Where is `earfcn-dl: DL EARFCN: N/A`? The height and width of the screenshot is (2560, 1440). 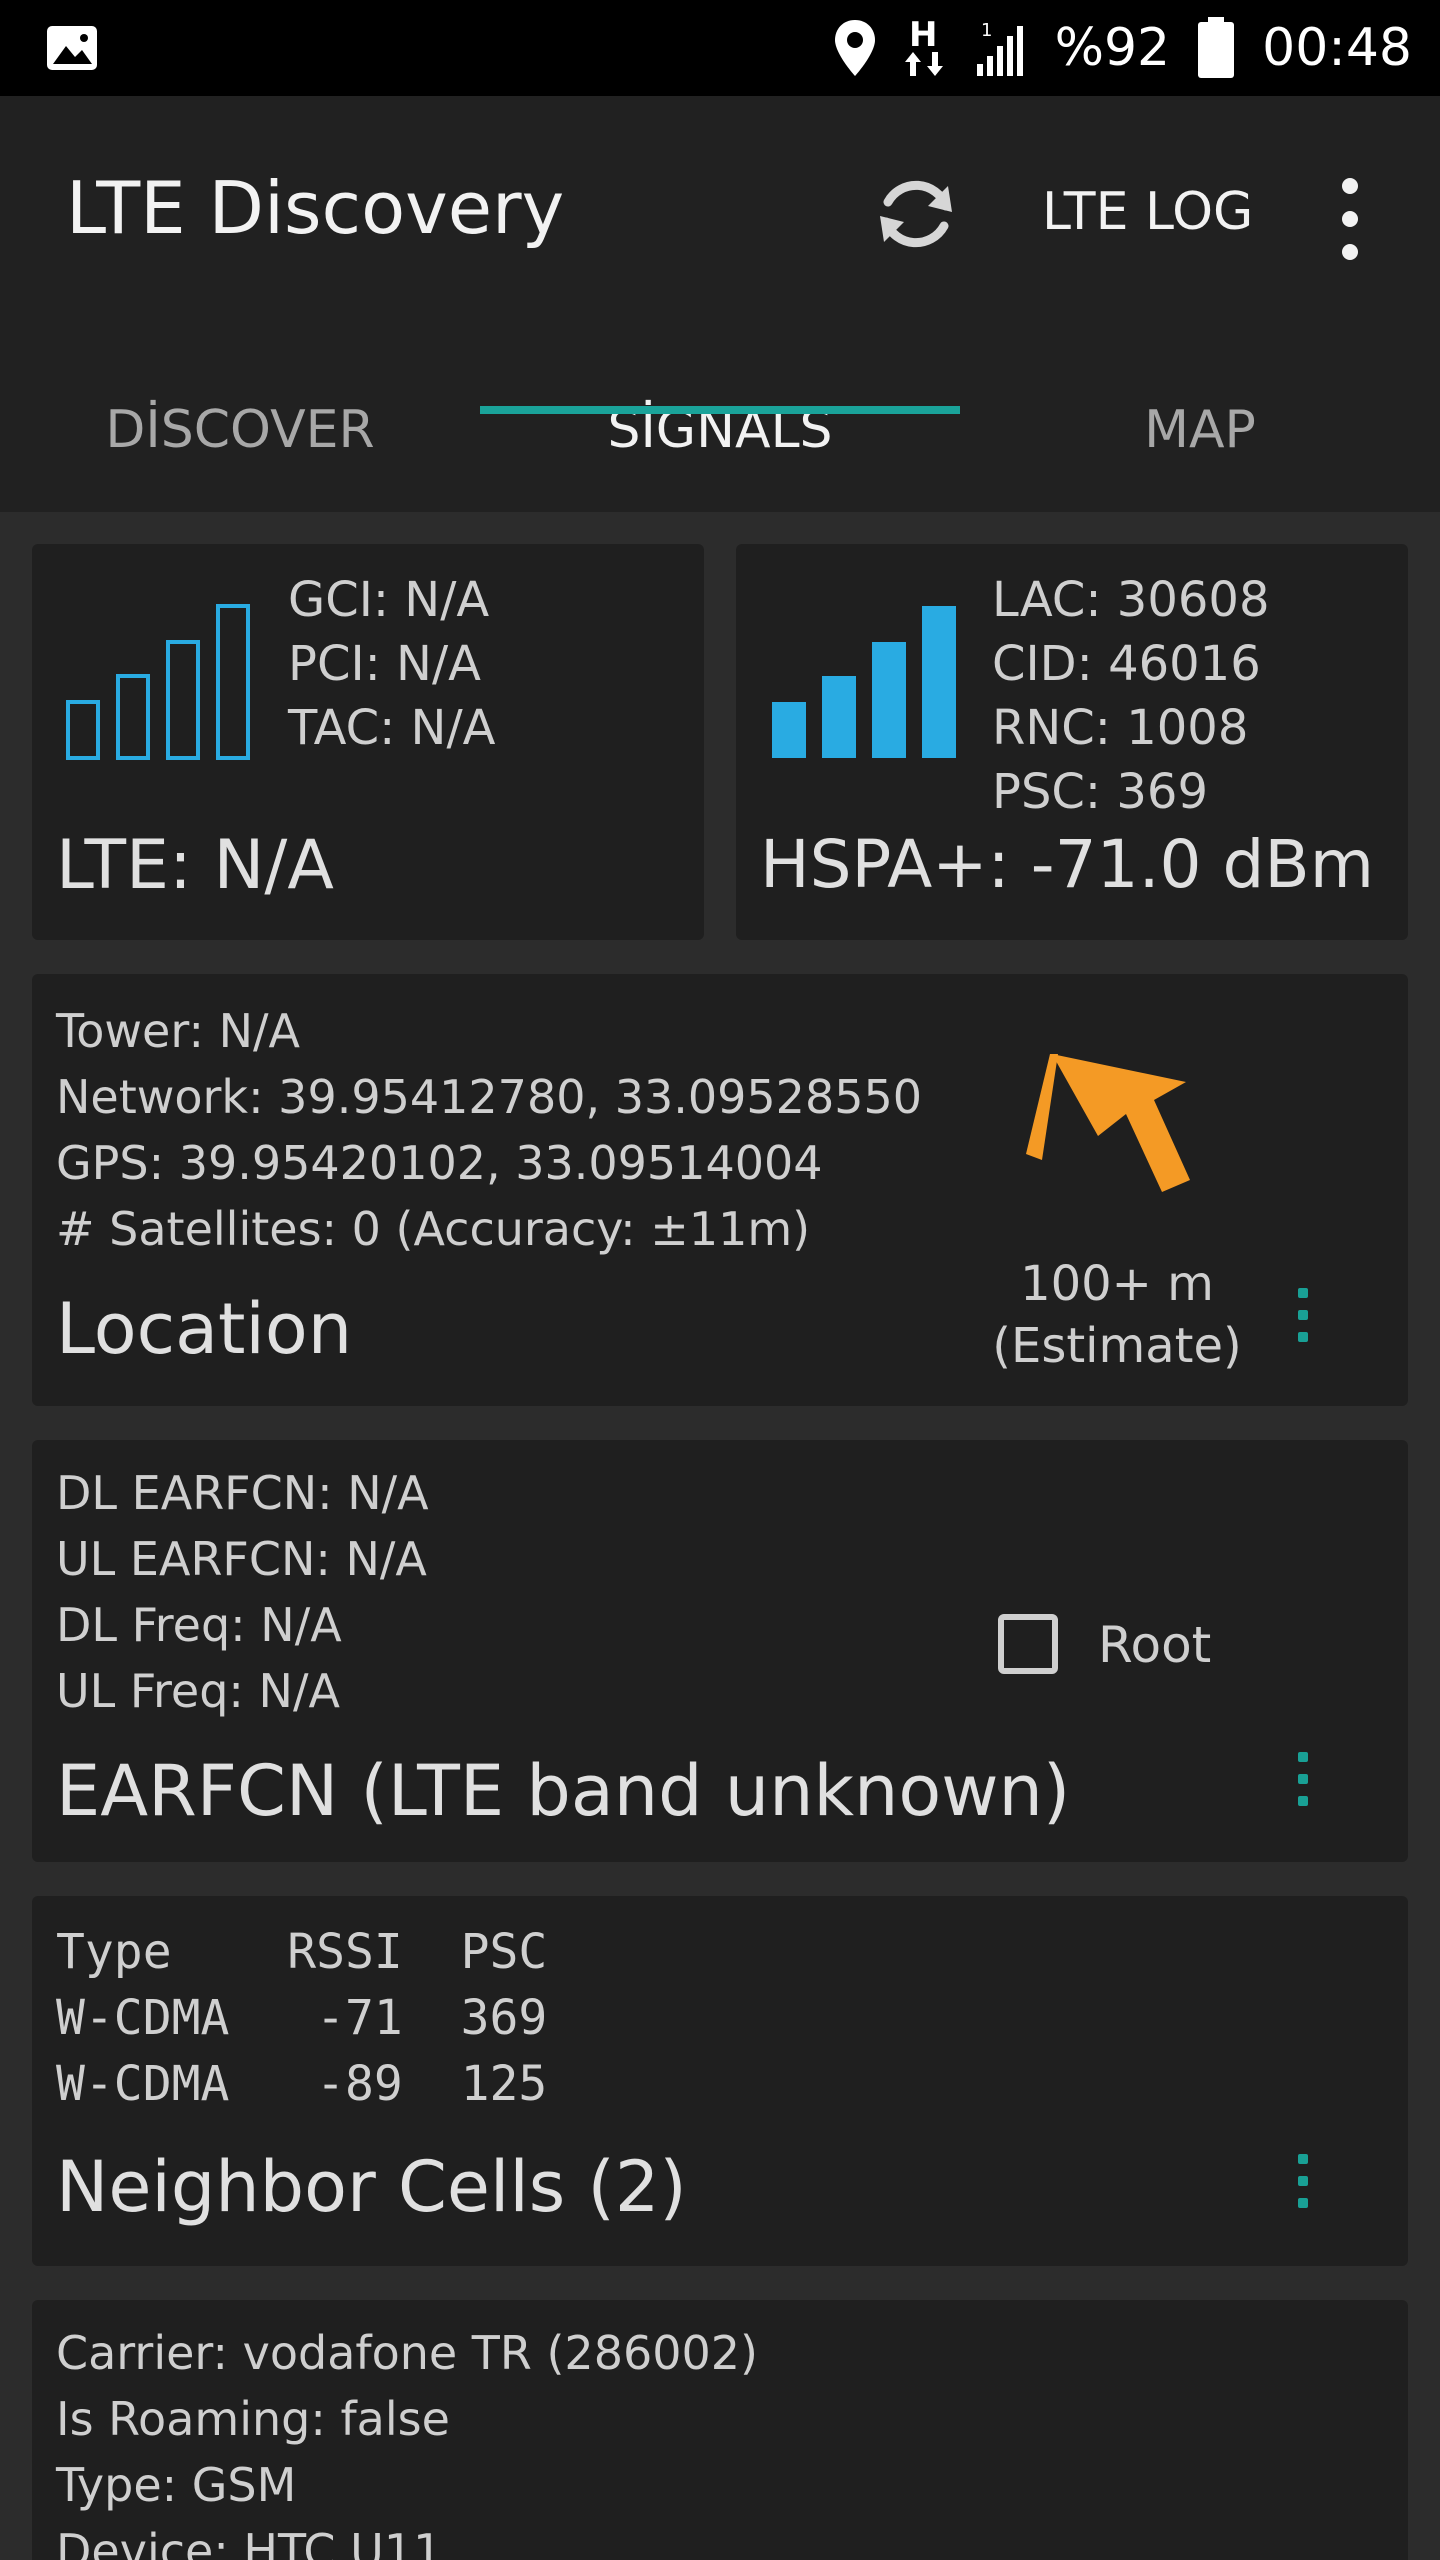
earfcn-dl: DL EARFCN: N/A is located at coordinates (242, 1493).